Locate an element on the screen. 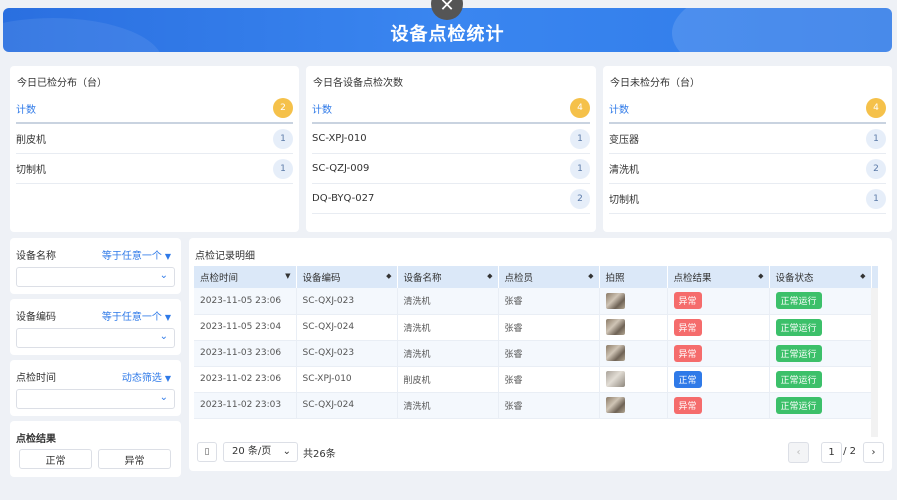 The image size is (897, 500). card-title: 今日未检分布（台） is located at coordinates (655, 83).